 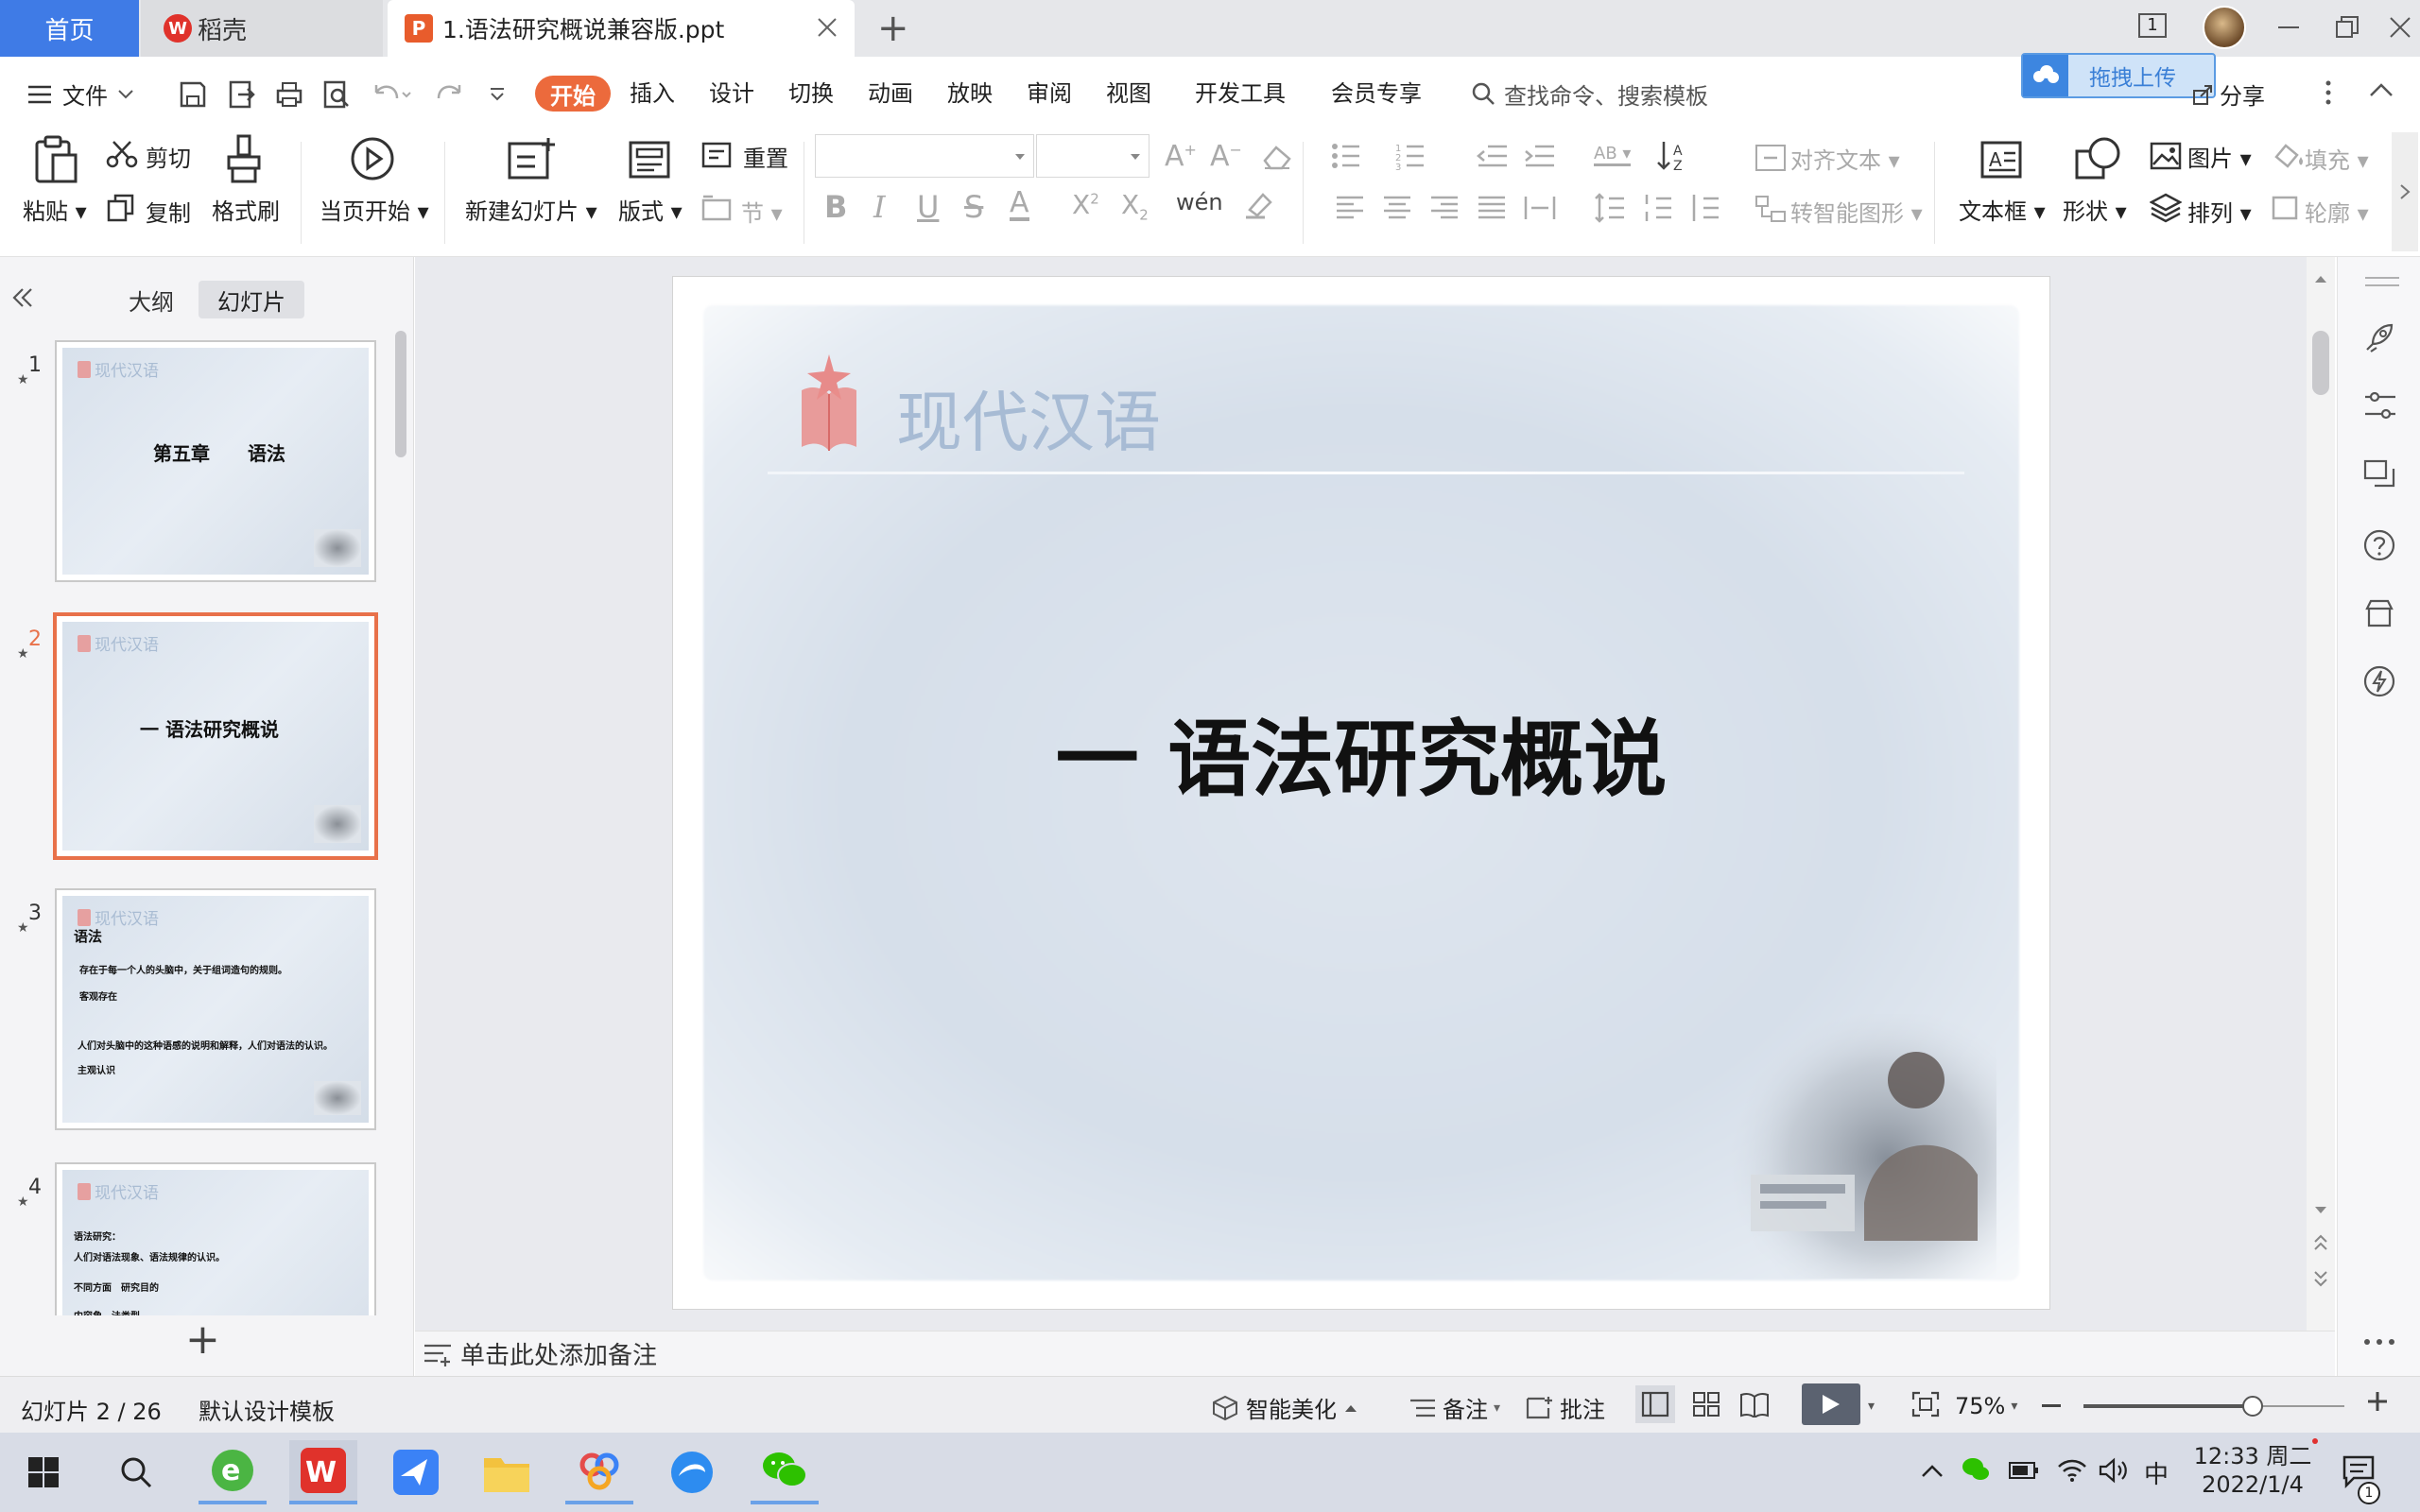 What do you see at coordinates (1085, 204) in the screenshot?
I see `superscript-icon: X2` at bounding box center [1085, 204].